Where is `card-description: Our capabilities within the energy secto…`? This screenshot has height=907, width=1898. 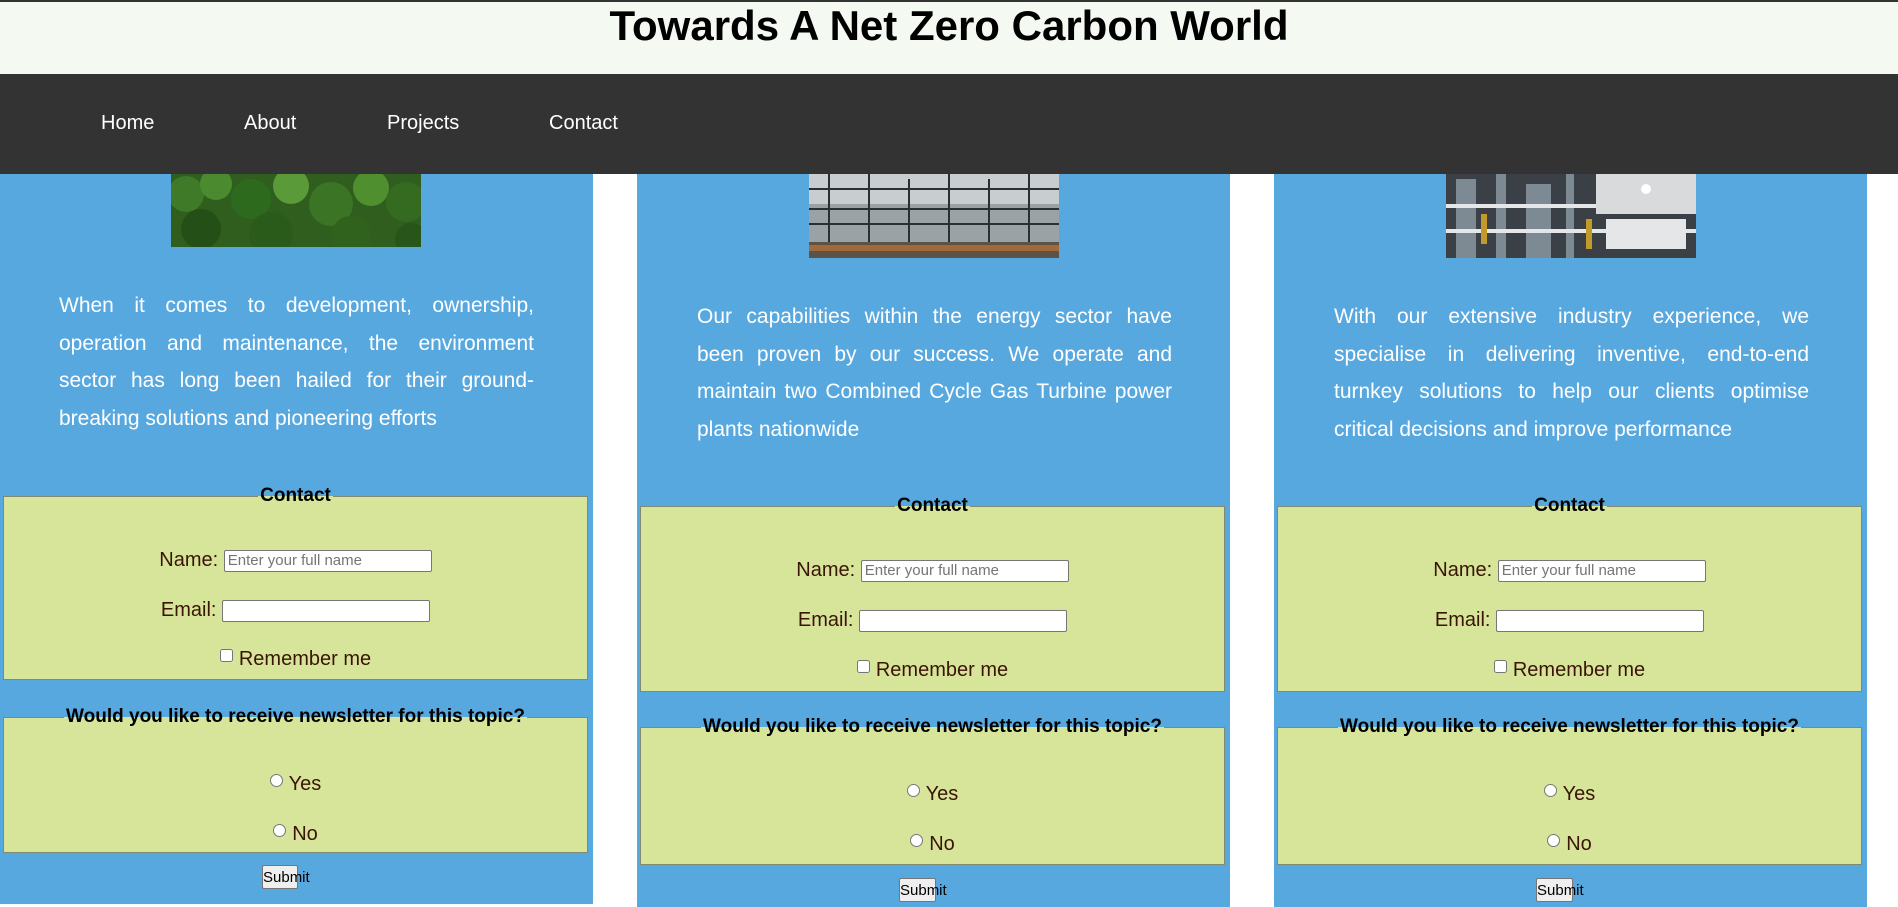
card-description: Our capabilities within the energy secto… is located at coordinates (934, 373).